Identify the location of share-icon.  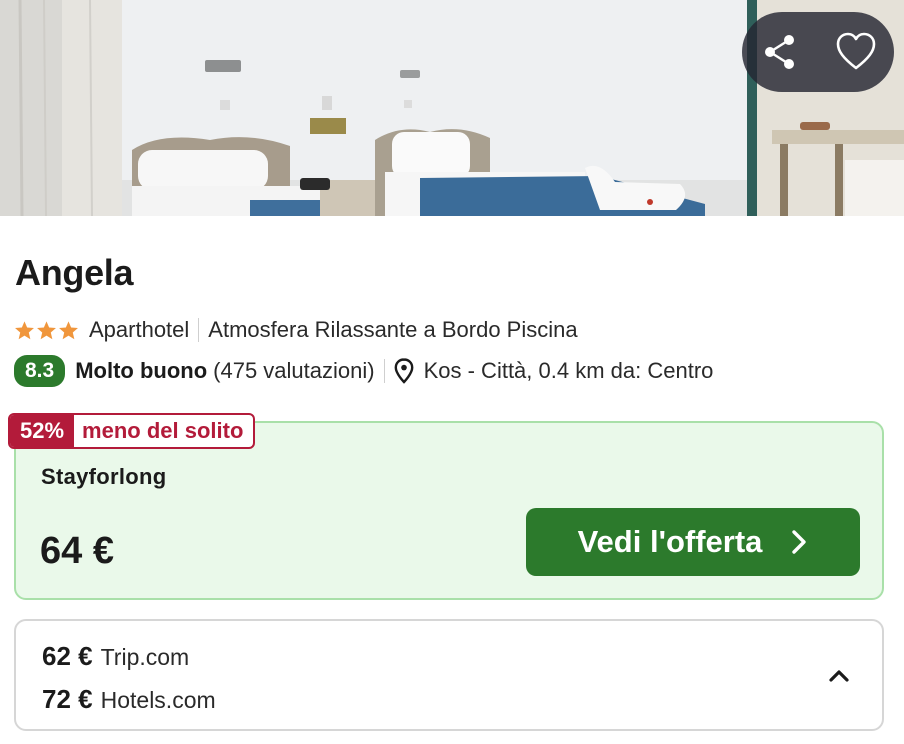
(779, 52).